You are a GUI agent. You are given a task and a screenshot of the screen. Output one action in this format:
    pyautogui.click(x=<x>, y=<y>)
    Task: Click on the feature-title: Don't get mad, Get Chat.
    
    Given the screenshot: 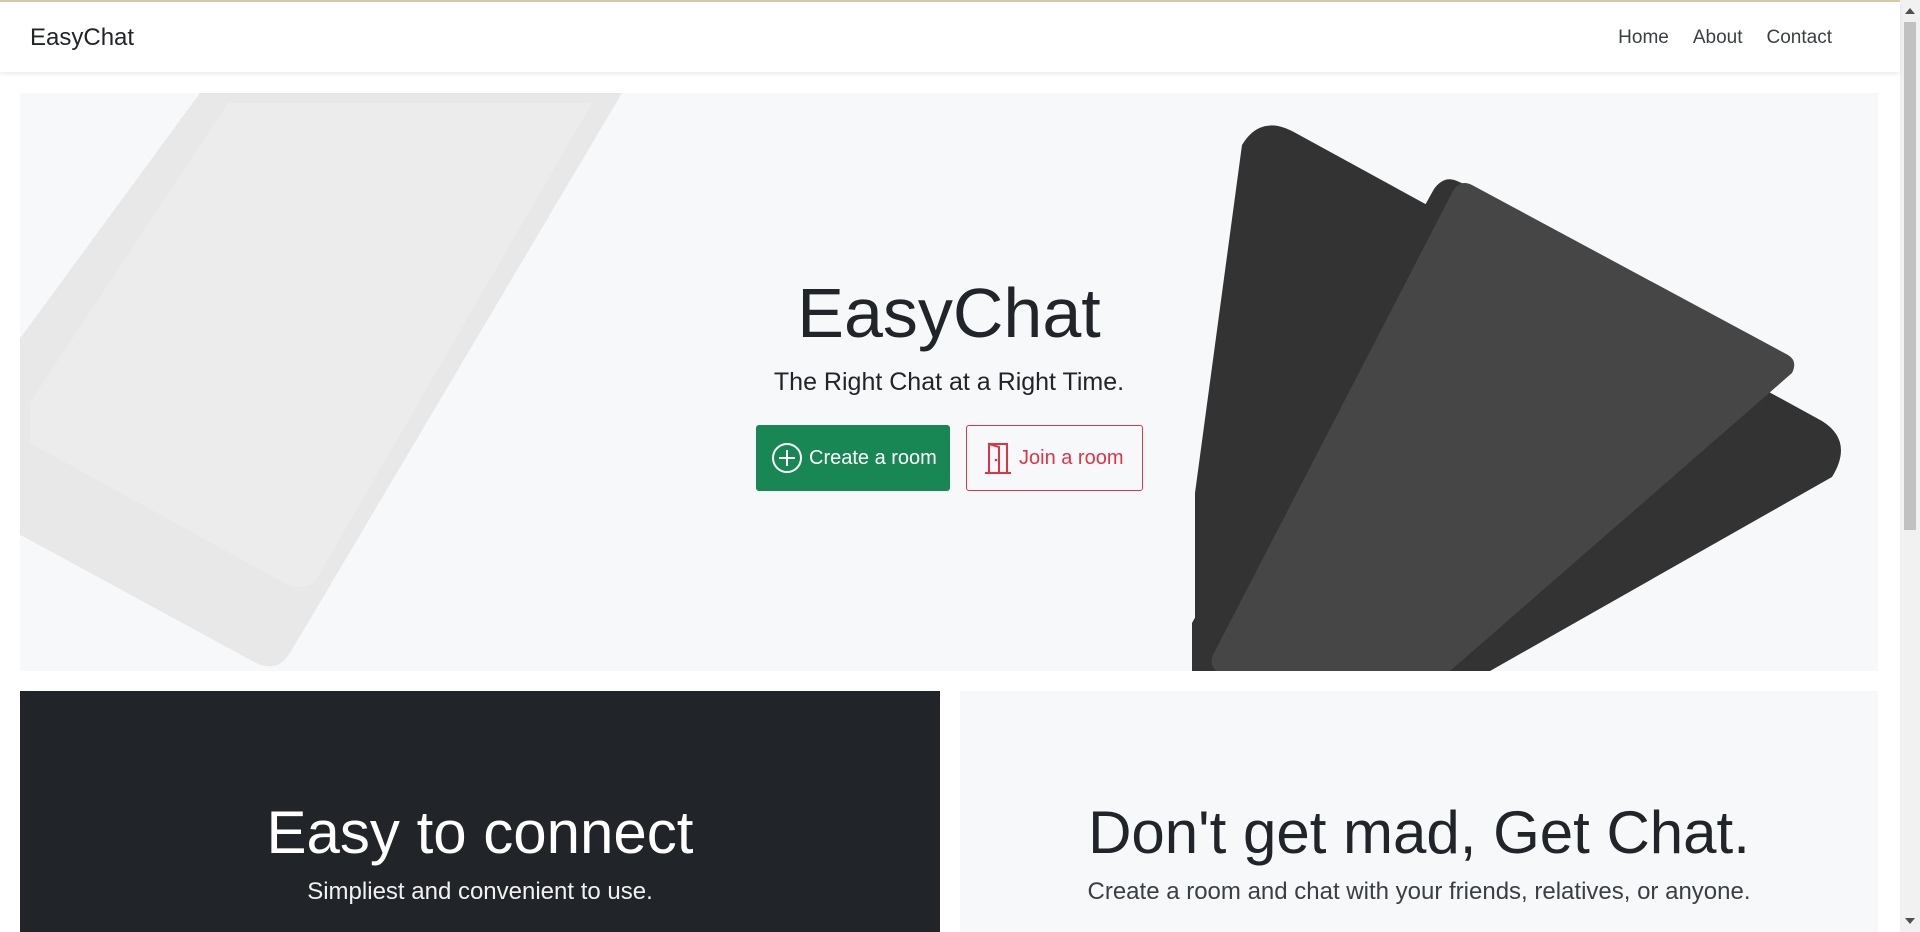 What is the action you would take?
    pyautogui.click(x=1419, y=832)
    